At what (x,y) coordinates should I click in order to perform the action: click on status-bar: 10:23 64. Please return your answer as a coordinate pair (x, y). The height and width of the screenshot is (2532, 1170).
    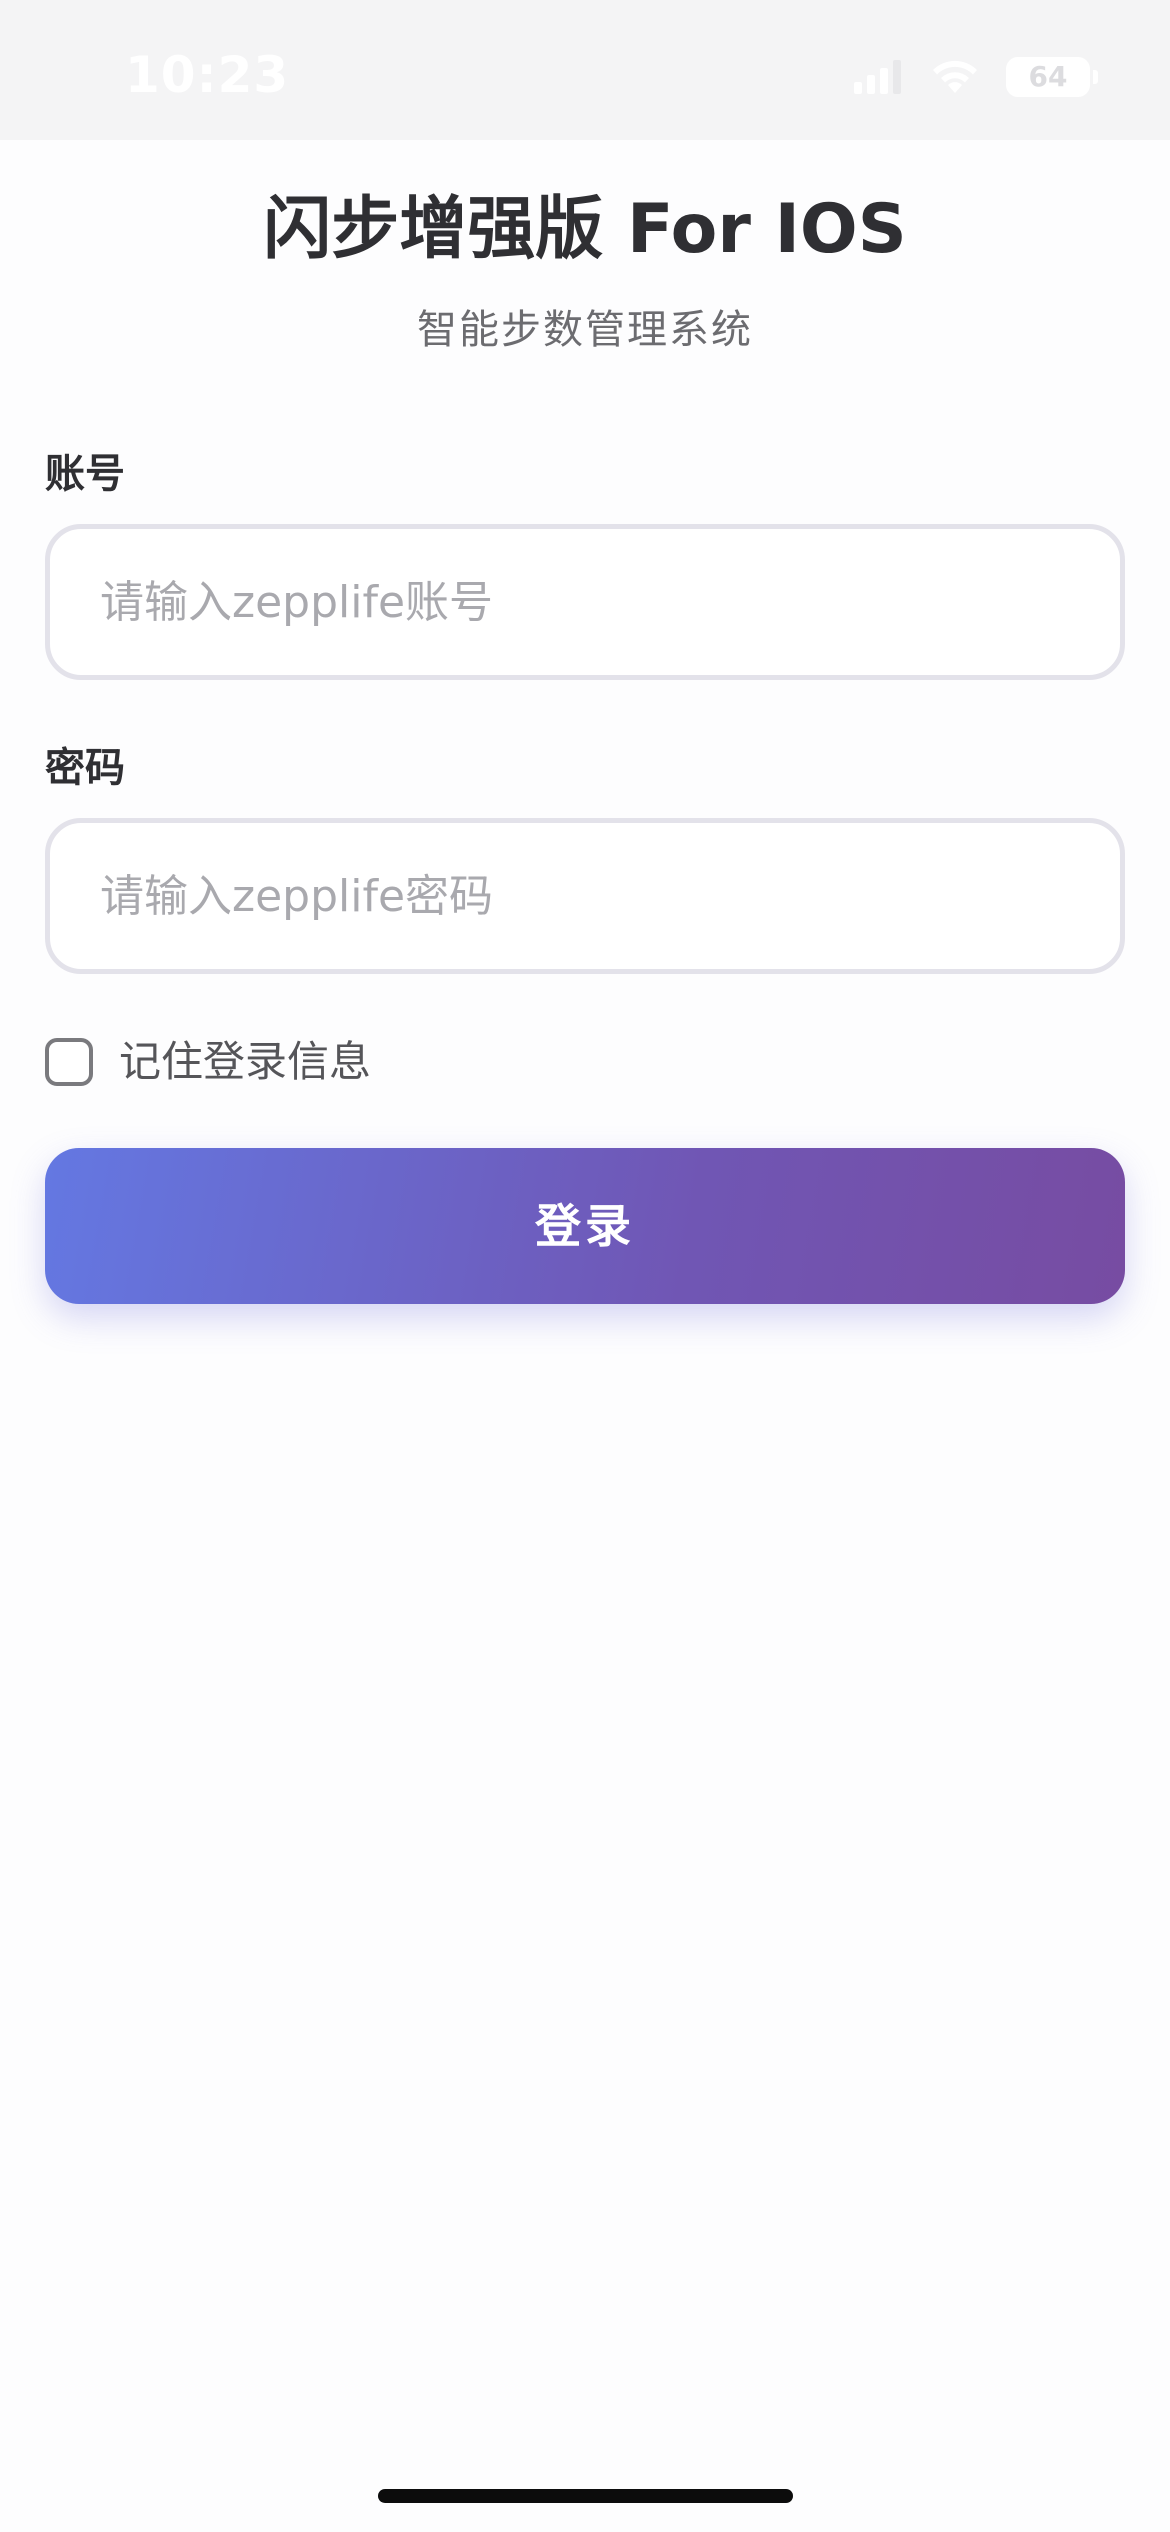
    Looking at the image, I should click on (585, 70).